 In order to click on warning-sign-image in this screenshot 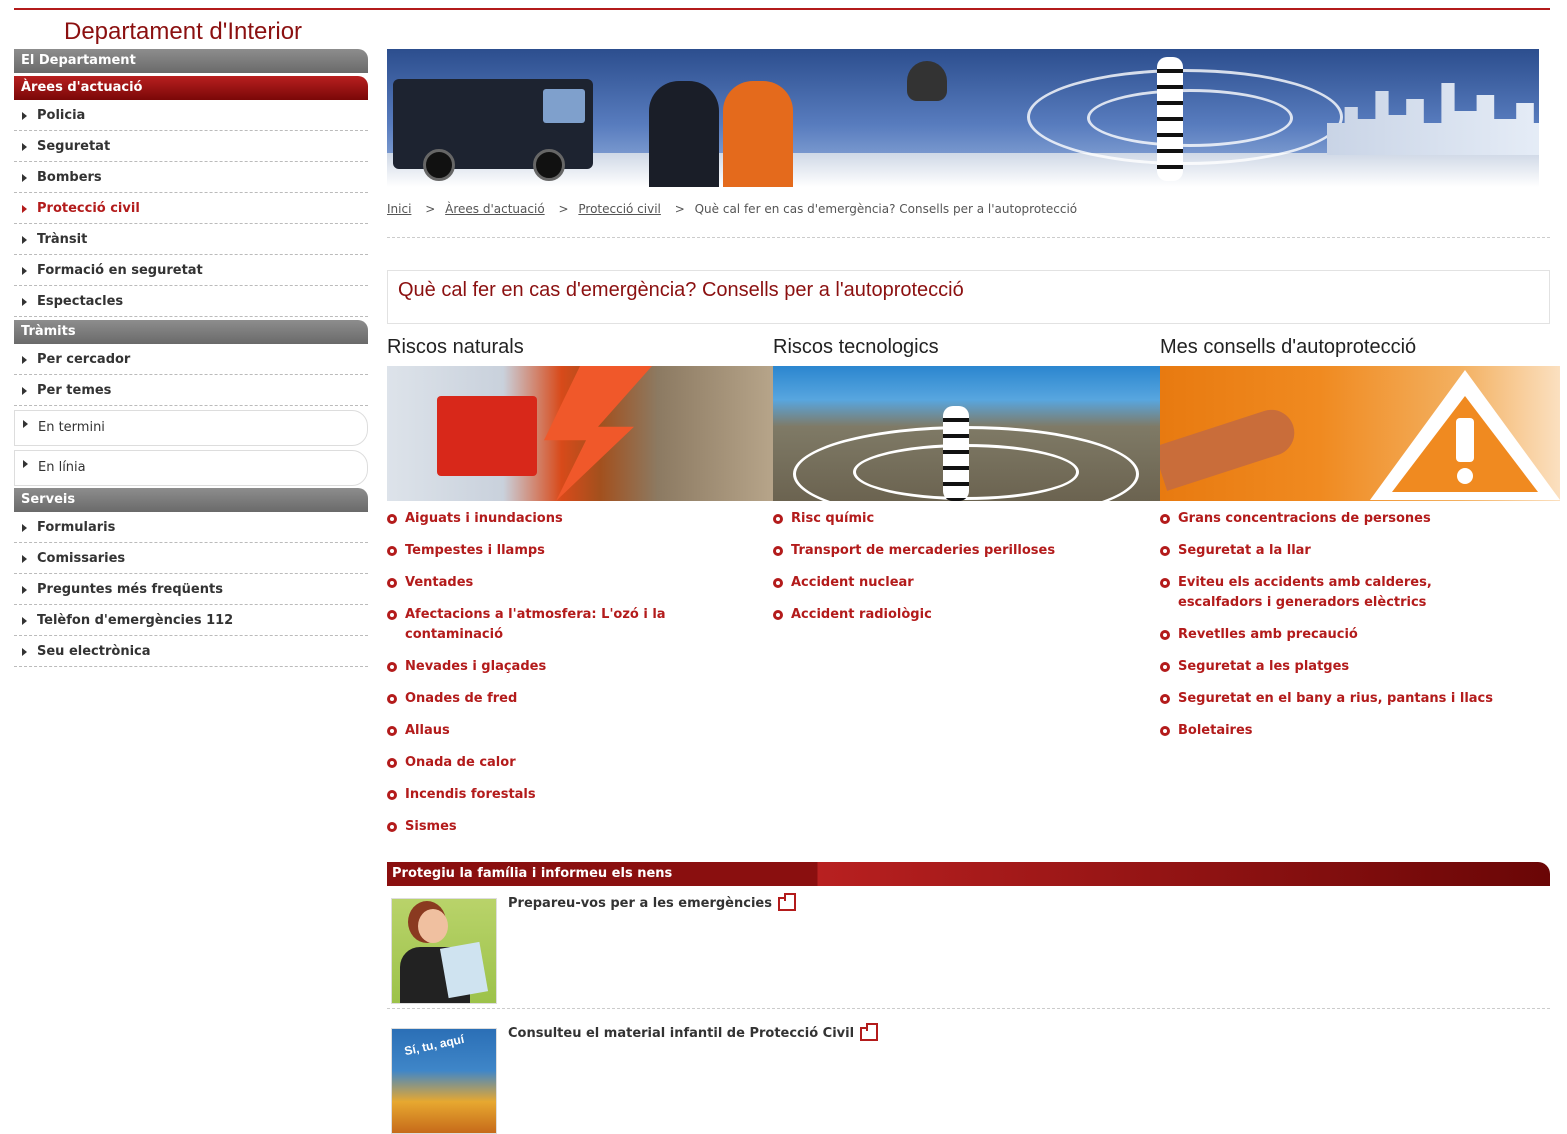, I will do `click(1360, 433)`.